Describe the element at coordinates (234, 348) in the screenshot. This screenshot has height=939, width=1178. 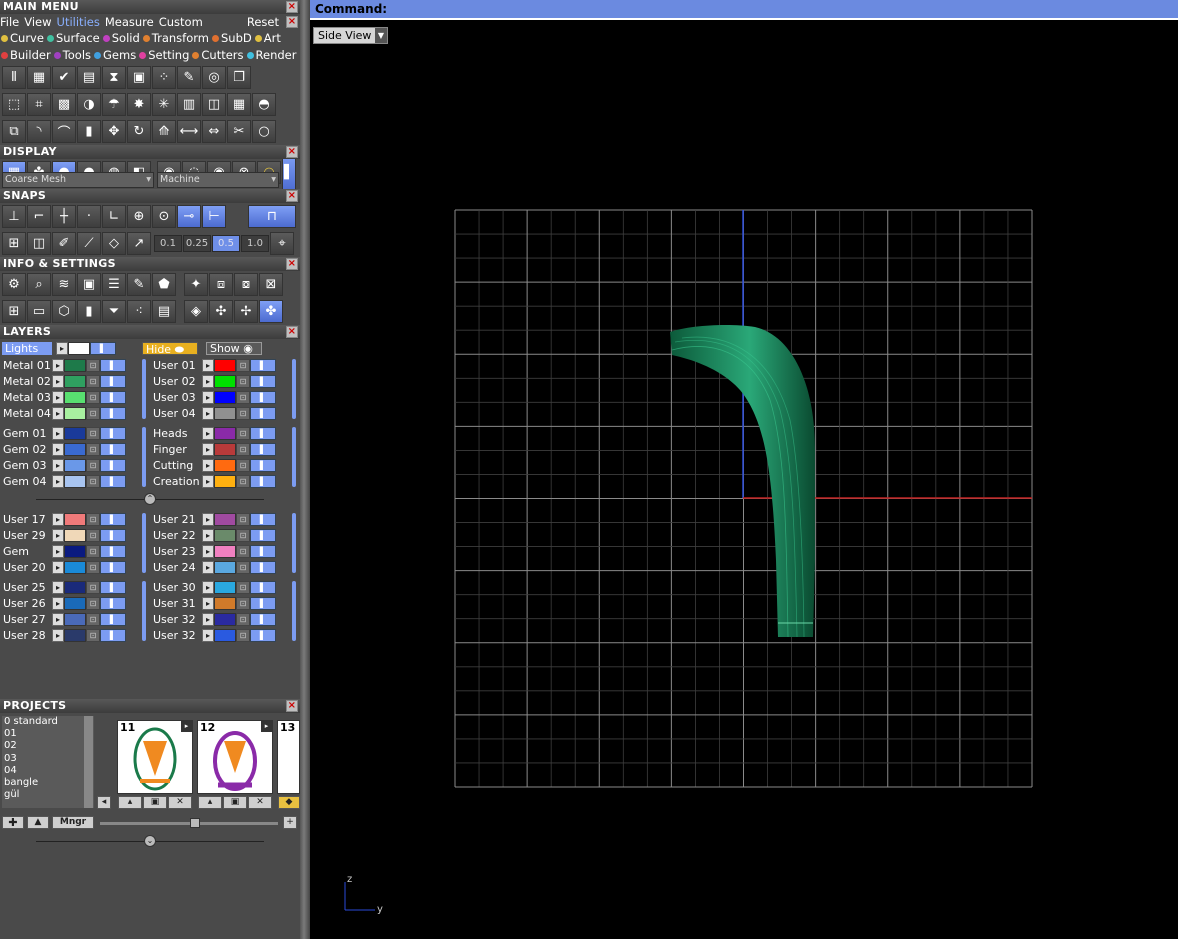
I see `show-button: Show ◉` at that location.